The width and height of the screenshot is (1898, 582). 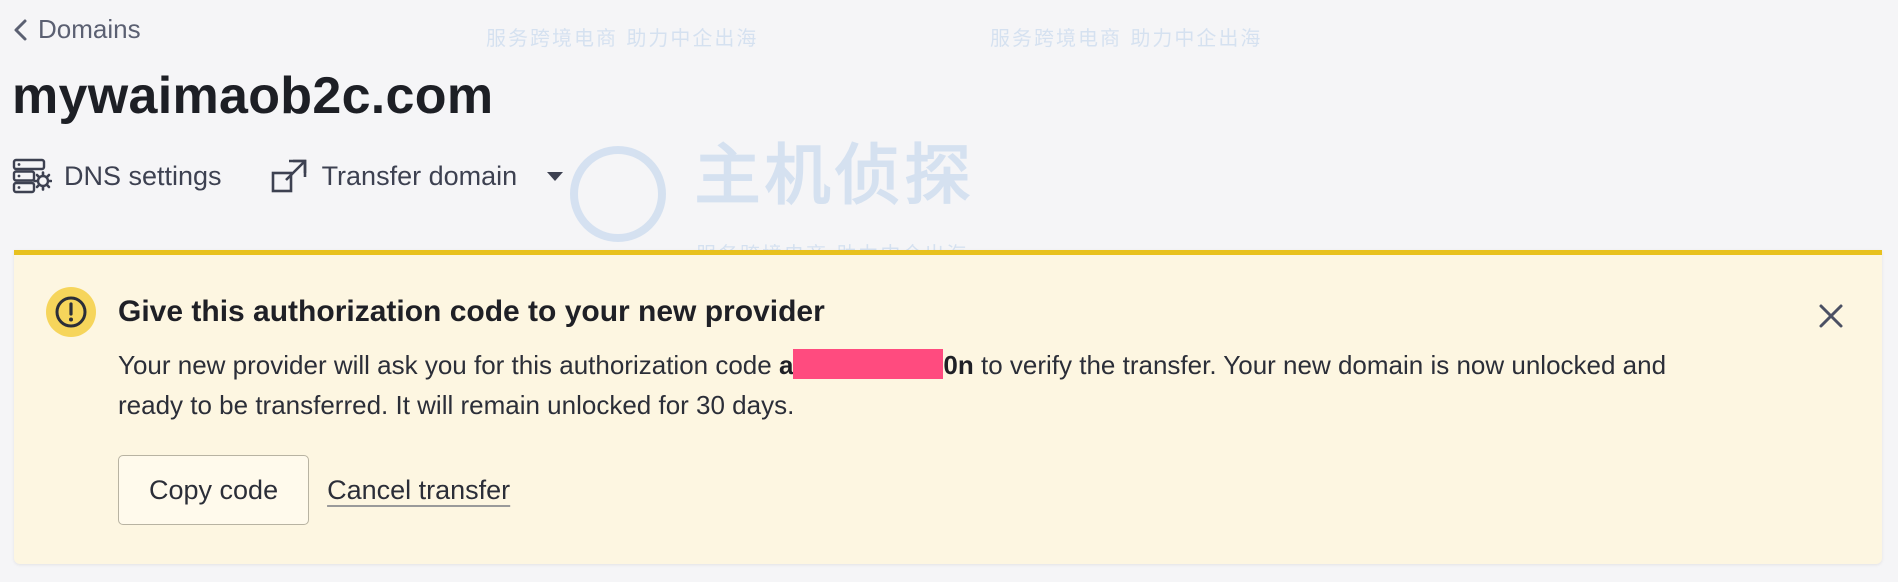 I want to click on server-gear-icon, so click(x=32, y=176).